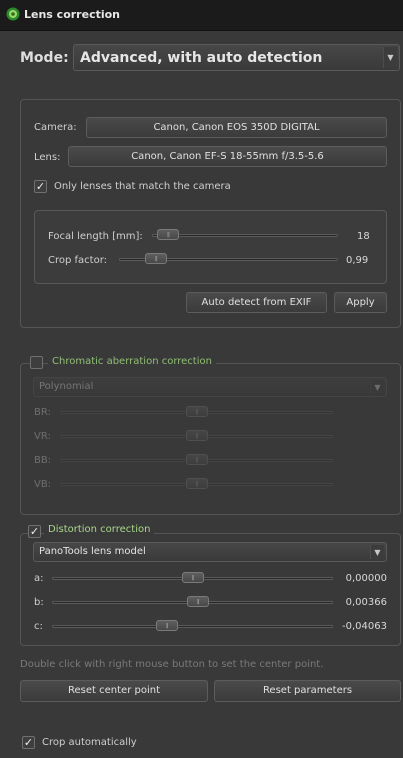  I want to click on param-label: b:, so click(39, 602).